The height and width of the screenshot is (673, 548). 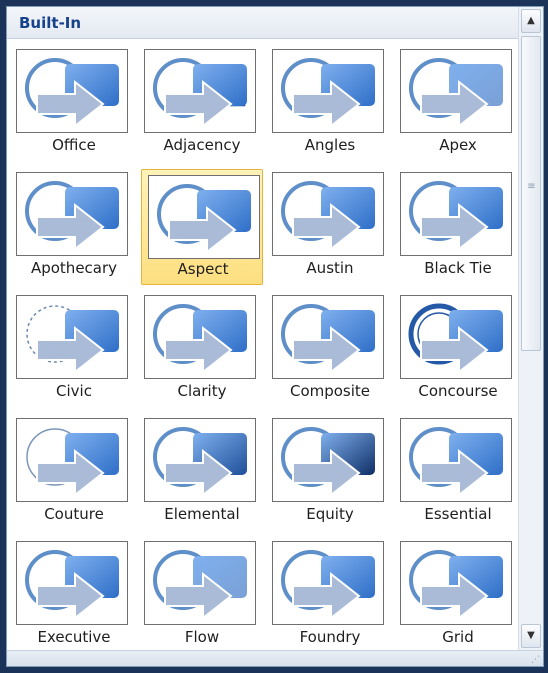 What do you see at coordinates (330, 391) in the screenshot?
I see `theme-label: Composite` at bounding box center [330, 391].